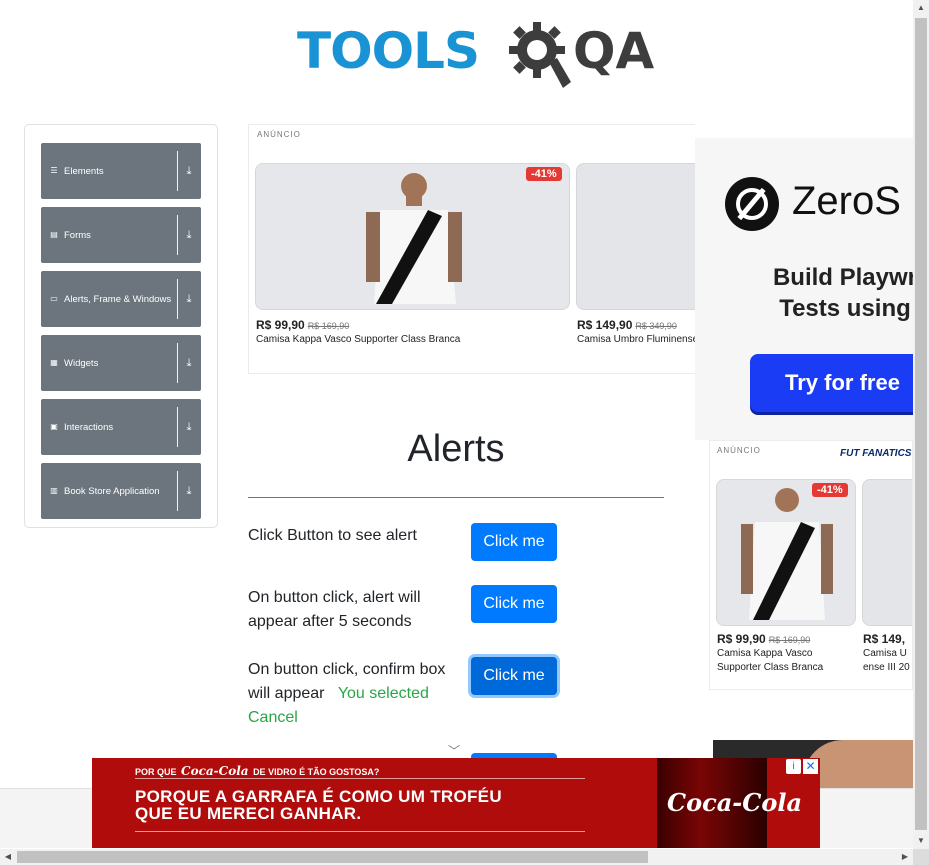 Image resolution: width=929 pixels, height=865 pixels. I want to click on toolsqa-logo: TOOLS QA, so click(475, 53).